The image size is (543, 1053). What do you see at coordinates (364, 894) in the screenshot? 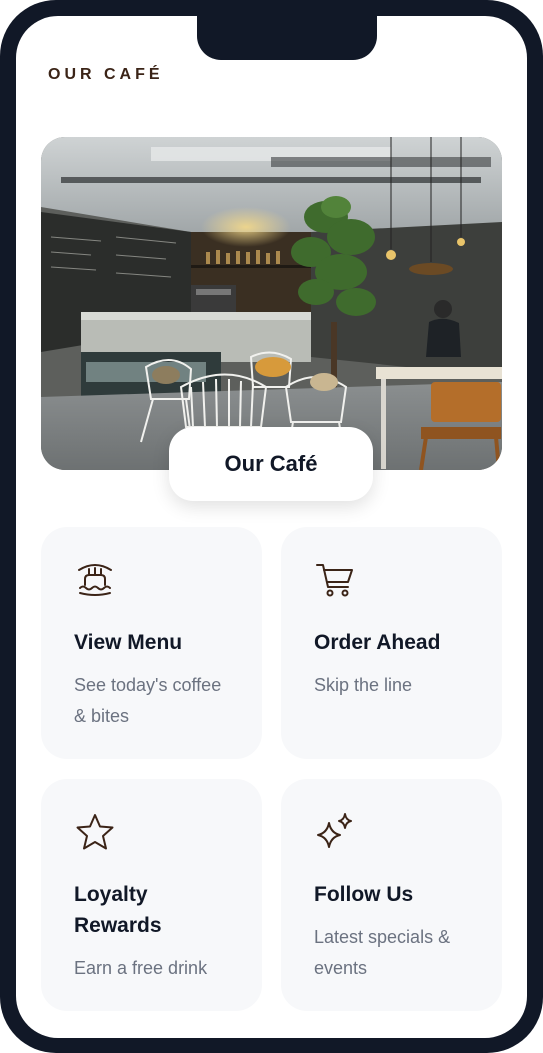
I see `follow-us-title: Follow Us` at bounding box center [364, 894].